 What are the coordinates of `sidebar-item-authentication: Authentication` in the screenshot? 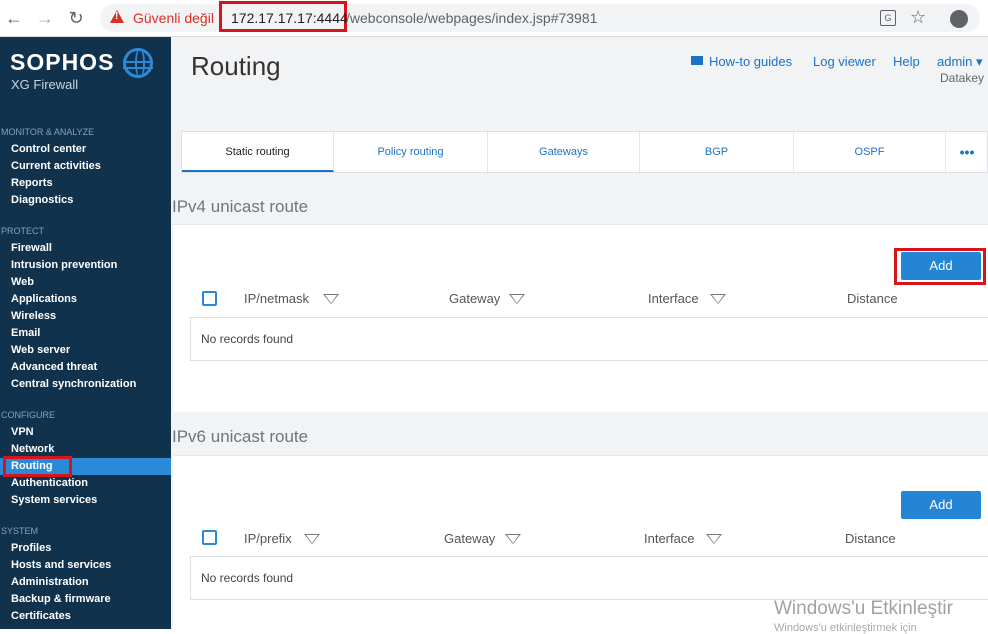 It's located at (49, 483).